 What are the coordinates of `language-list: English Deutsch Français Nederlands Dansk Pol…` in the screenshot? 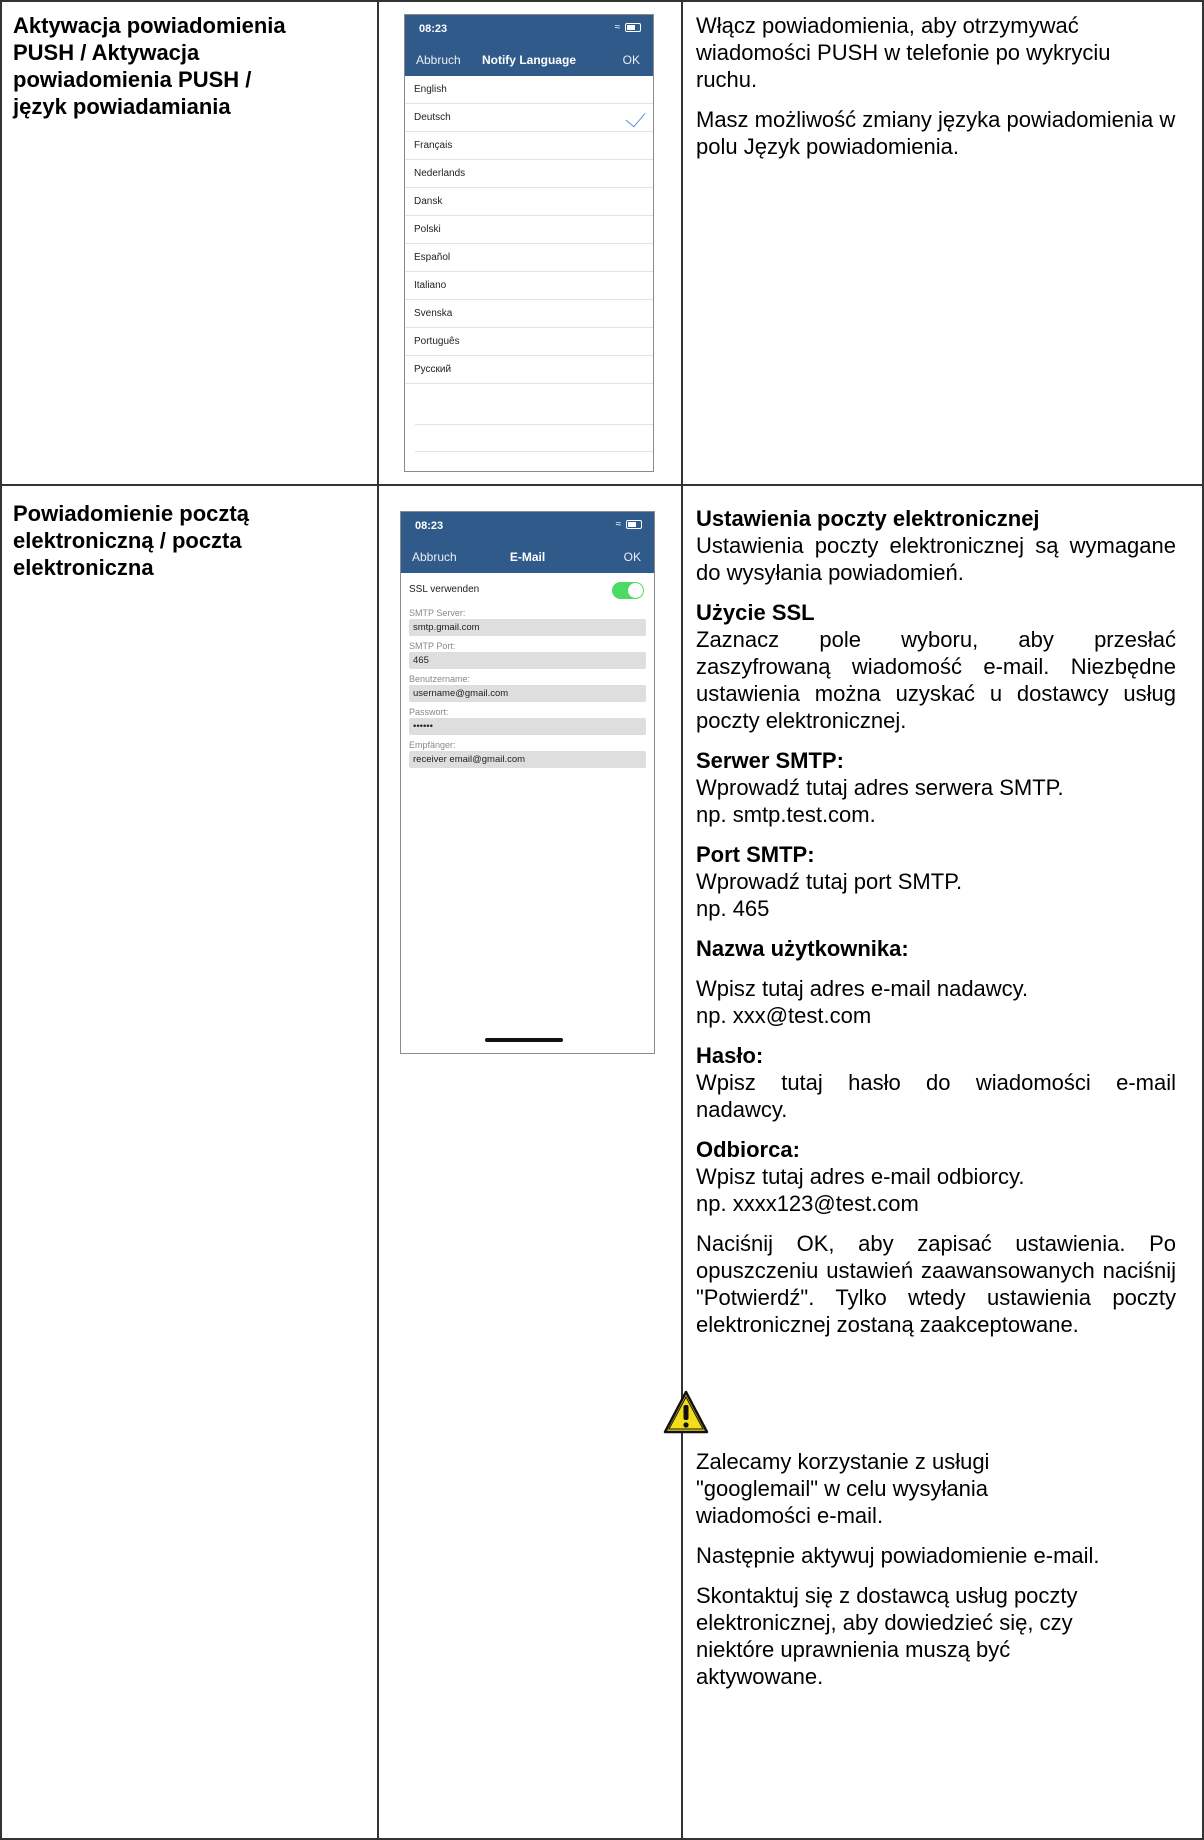 It's located at (529, 230).